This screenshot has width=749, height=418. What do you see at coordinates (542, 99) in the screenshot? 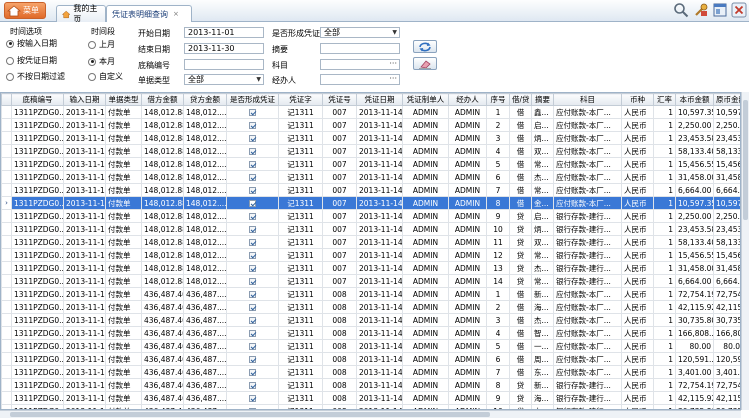
I see `column-header: 摘要` at bounding box center [542, 99].